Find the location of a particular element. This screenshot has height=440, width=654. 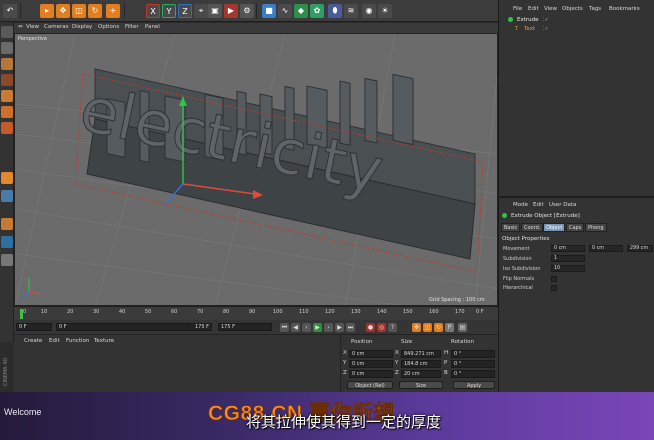

position-x-field: 0 cm is located at coordinates (371, 354).